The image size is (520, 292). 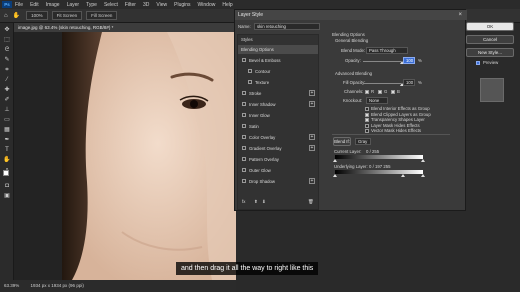 I want to click on eyedropper-tool-icon: ⁄, so click(x=7, y=80).